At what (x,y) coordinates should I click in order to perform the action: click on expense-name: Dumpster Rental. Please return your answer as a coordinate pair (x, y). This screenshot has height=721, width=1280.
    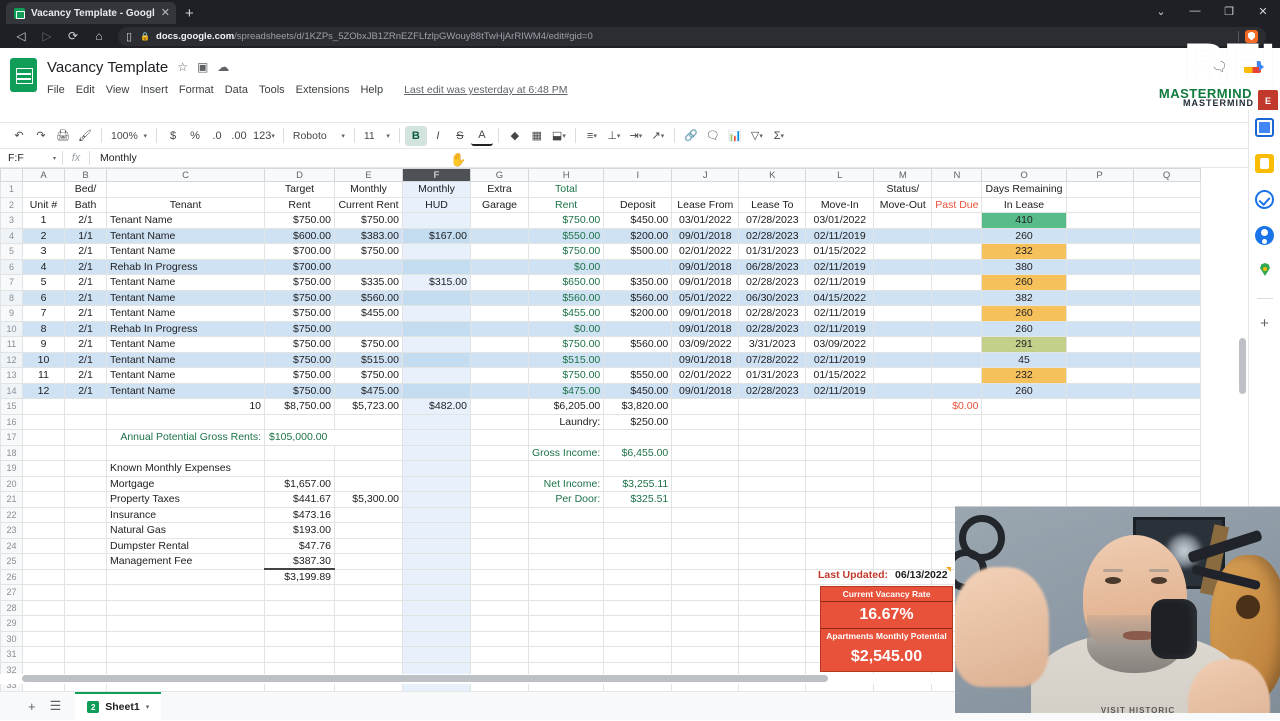
    Looking at the image, I should click on (186, 546).